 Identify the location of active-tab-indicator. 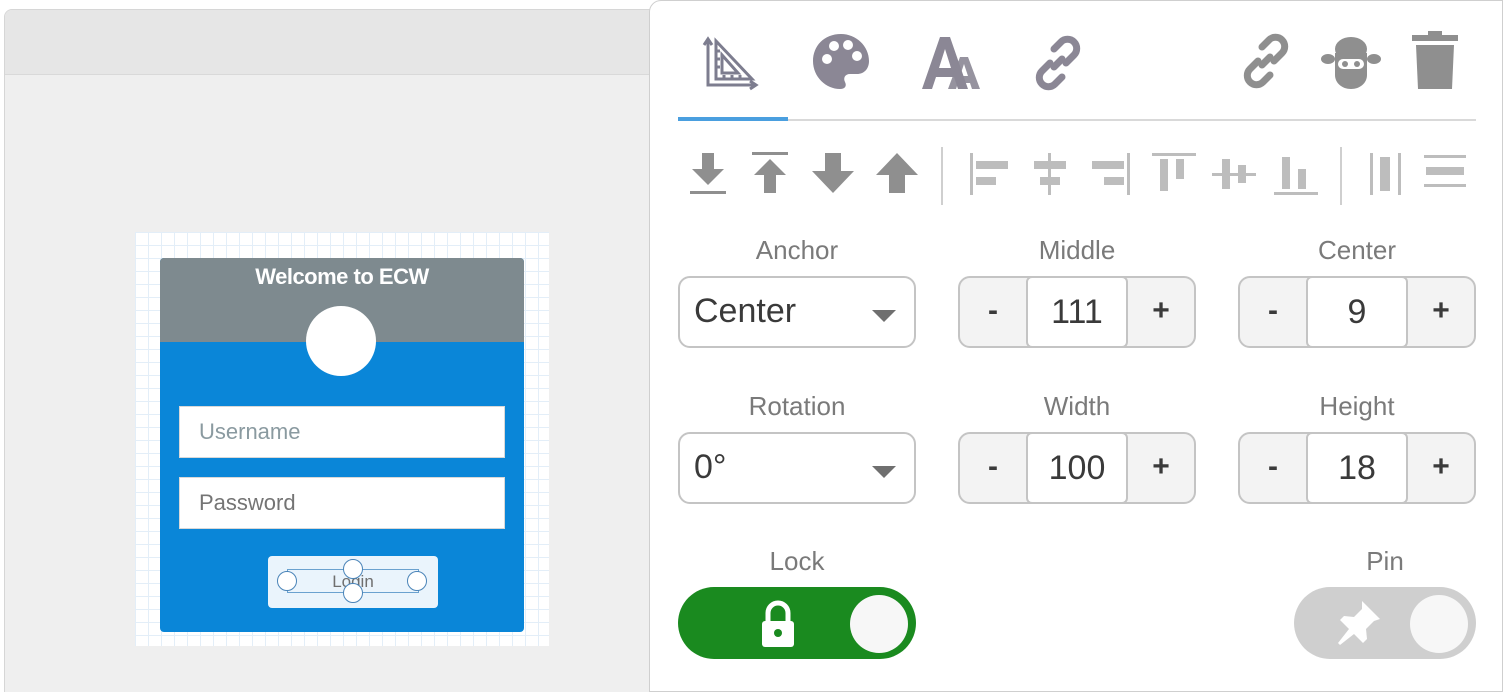
(733, 119).